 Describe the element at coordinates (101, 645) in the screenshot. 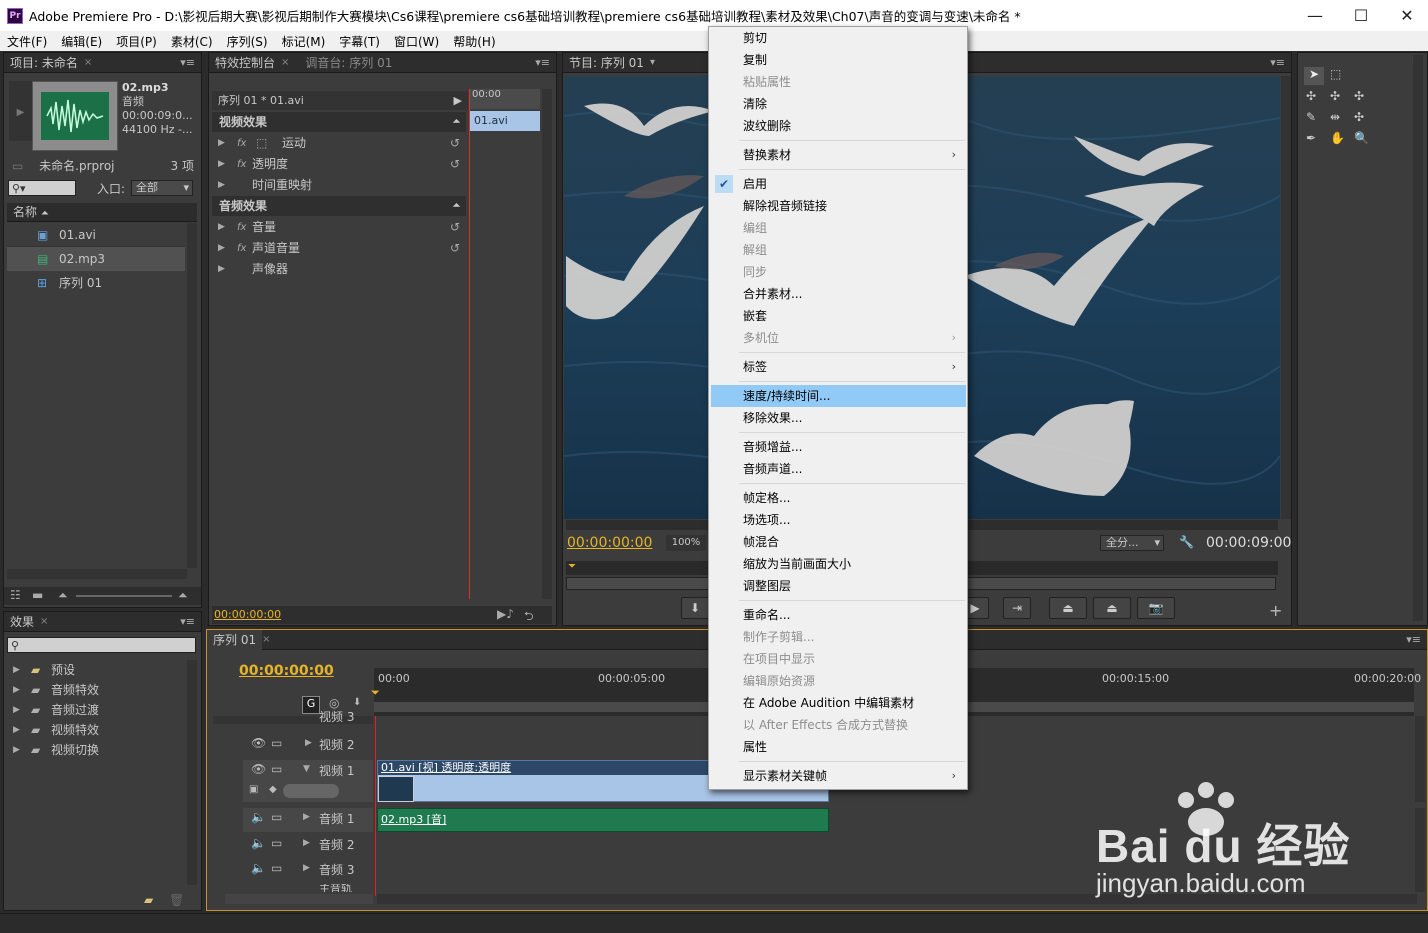

I see `effects-search-input: ⚲` at that location.